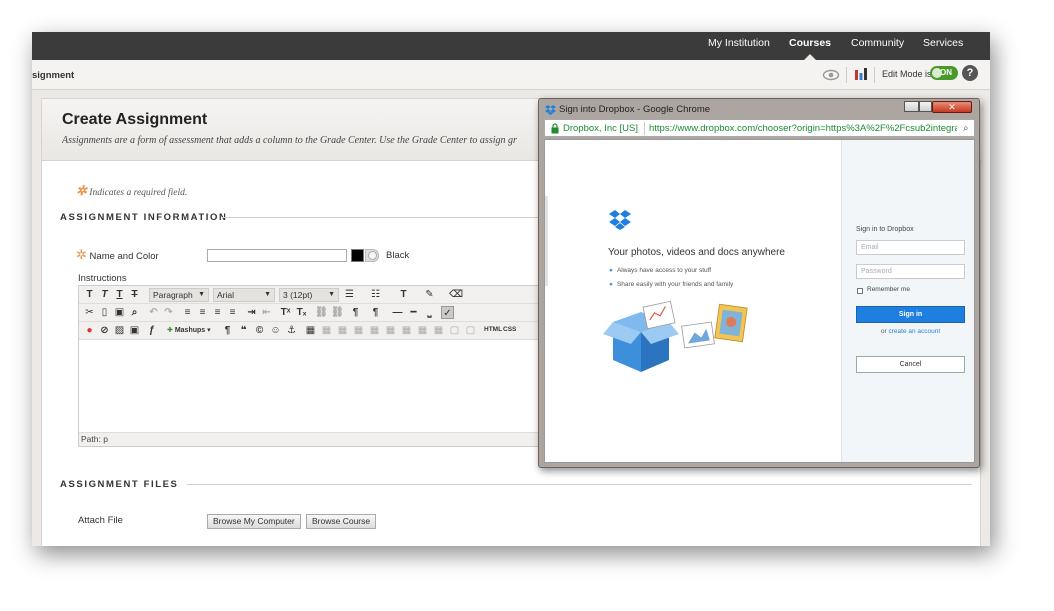 Image resolution: width=1054 pixels, height=611 pixels. Describe the element at coordinates (251, 312) in the screenshot. I see `indent-icon: ⇥` at that location.